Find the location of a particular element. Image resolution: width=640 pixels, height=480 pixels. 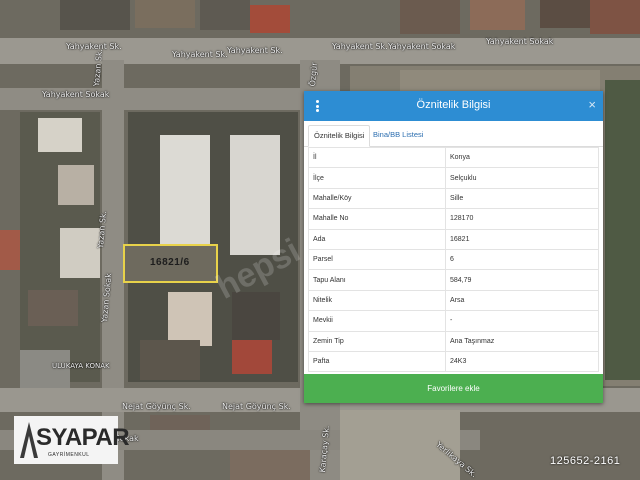

panel-header: Öznitelik Bilgisi × is located at coordinates (453, 106).